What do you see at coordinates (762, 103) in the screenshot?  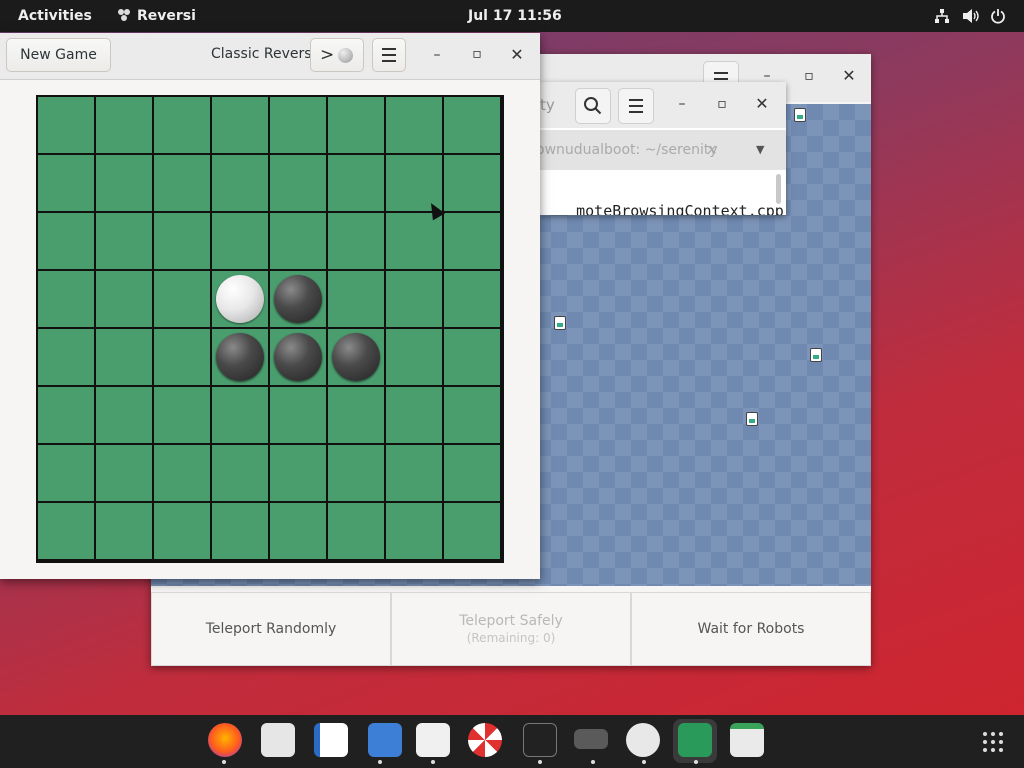 I see `terminal-close-button: ✕` at bounding box center [762, 103].